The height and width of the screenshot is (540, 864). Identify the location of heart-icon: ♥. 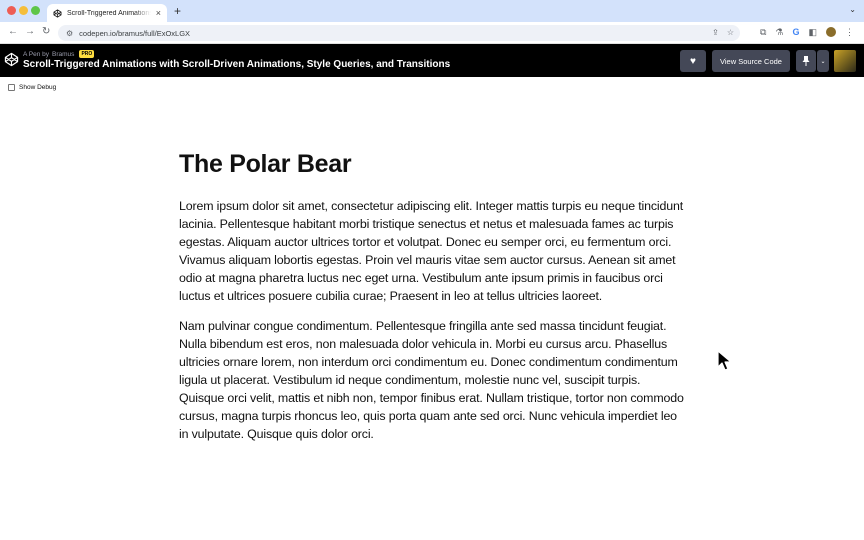
(693, 61).